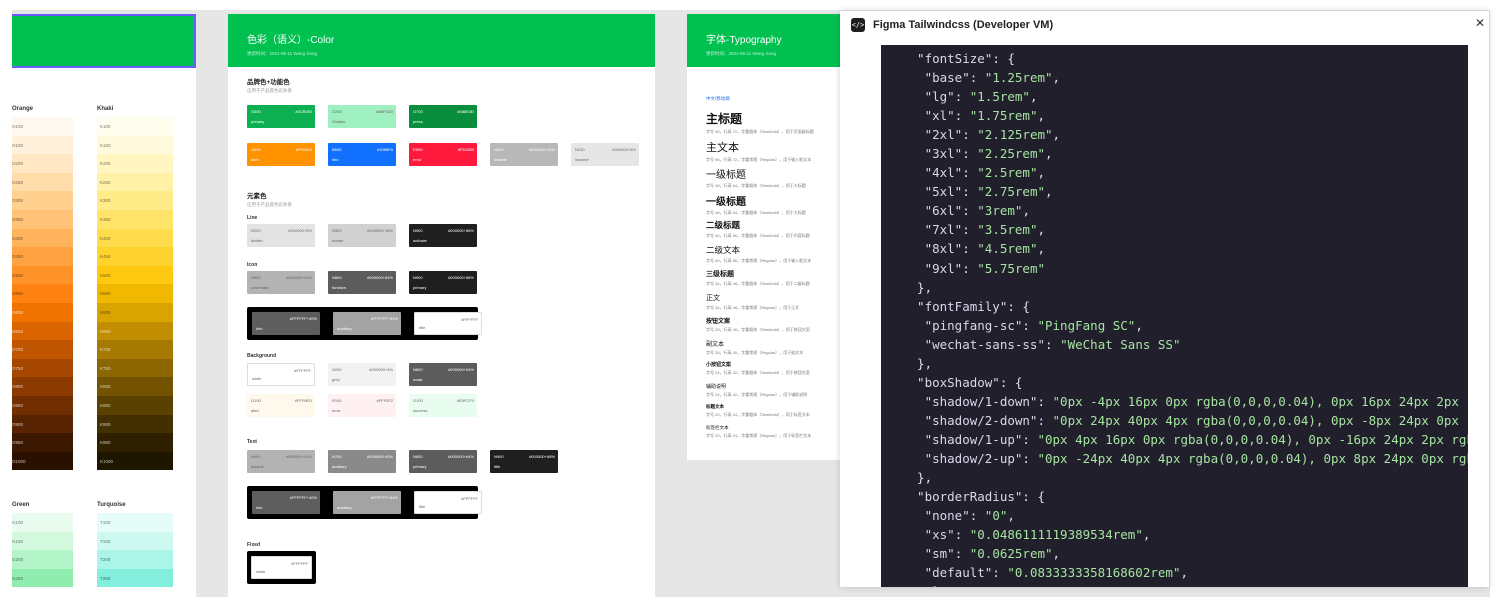 This screenshot has width=1500, height=607. I want to click on palette-swatch: K400, so click(135, 238).